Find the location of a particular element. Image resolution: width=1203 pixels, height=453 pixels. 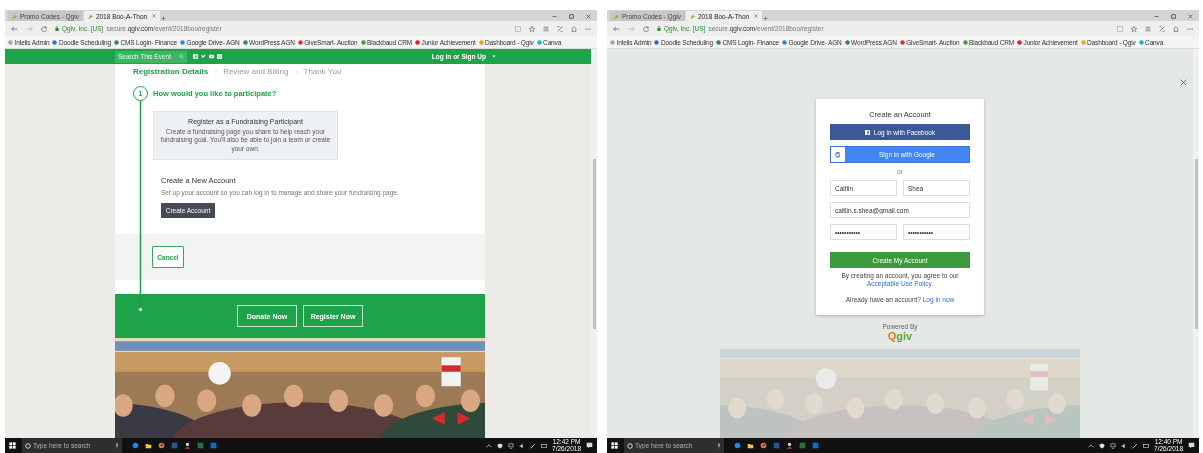

progress-step: Registration Details is located at coordinates (171, 71).